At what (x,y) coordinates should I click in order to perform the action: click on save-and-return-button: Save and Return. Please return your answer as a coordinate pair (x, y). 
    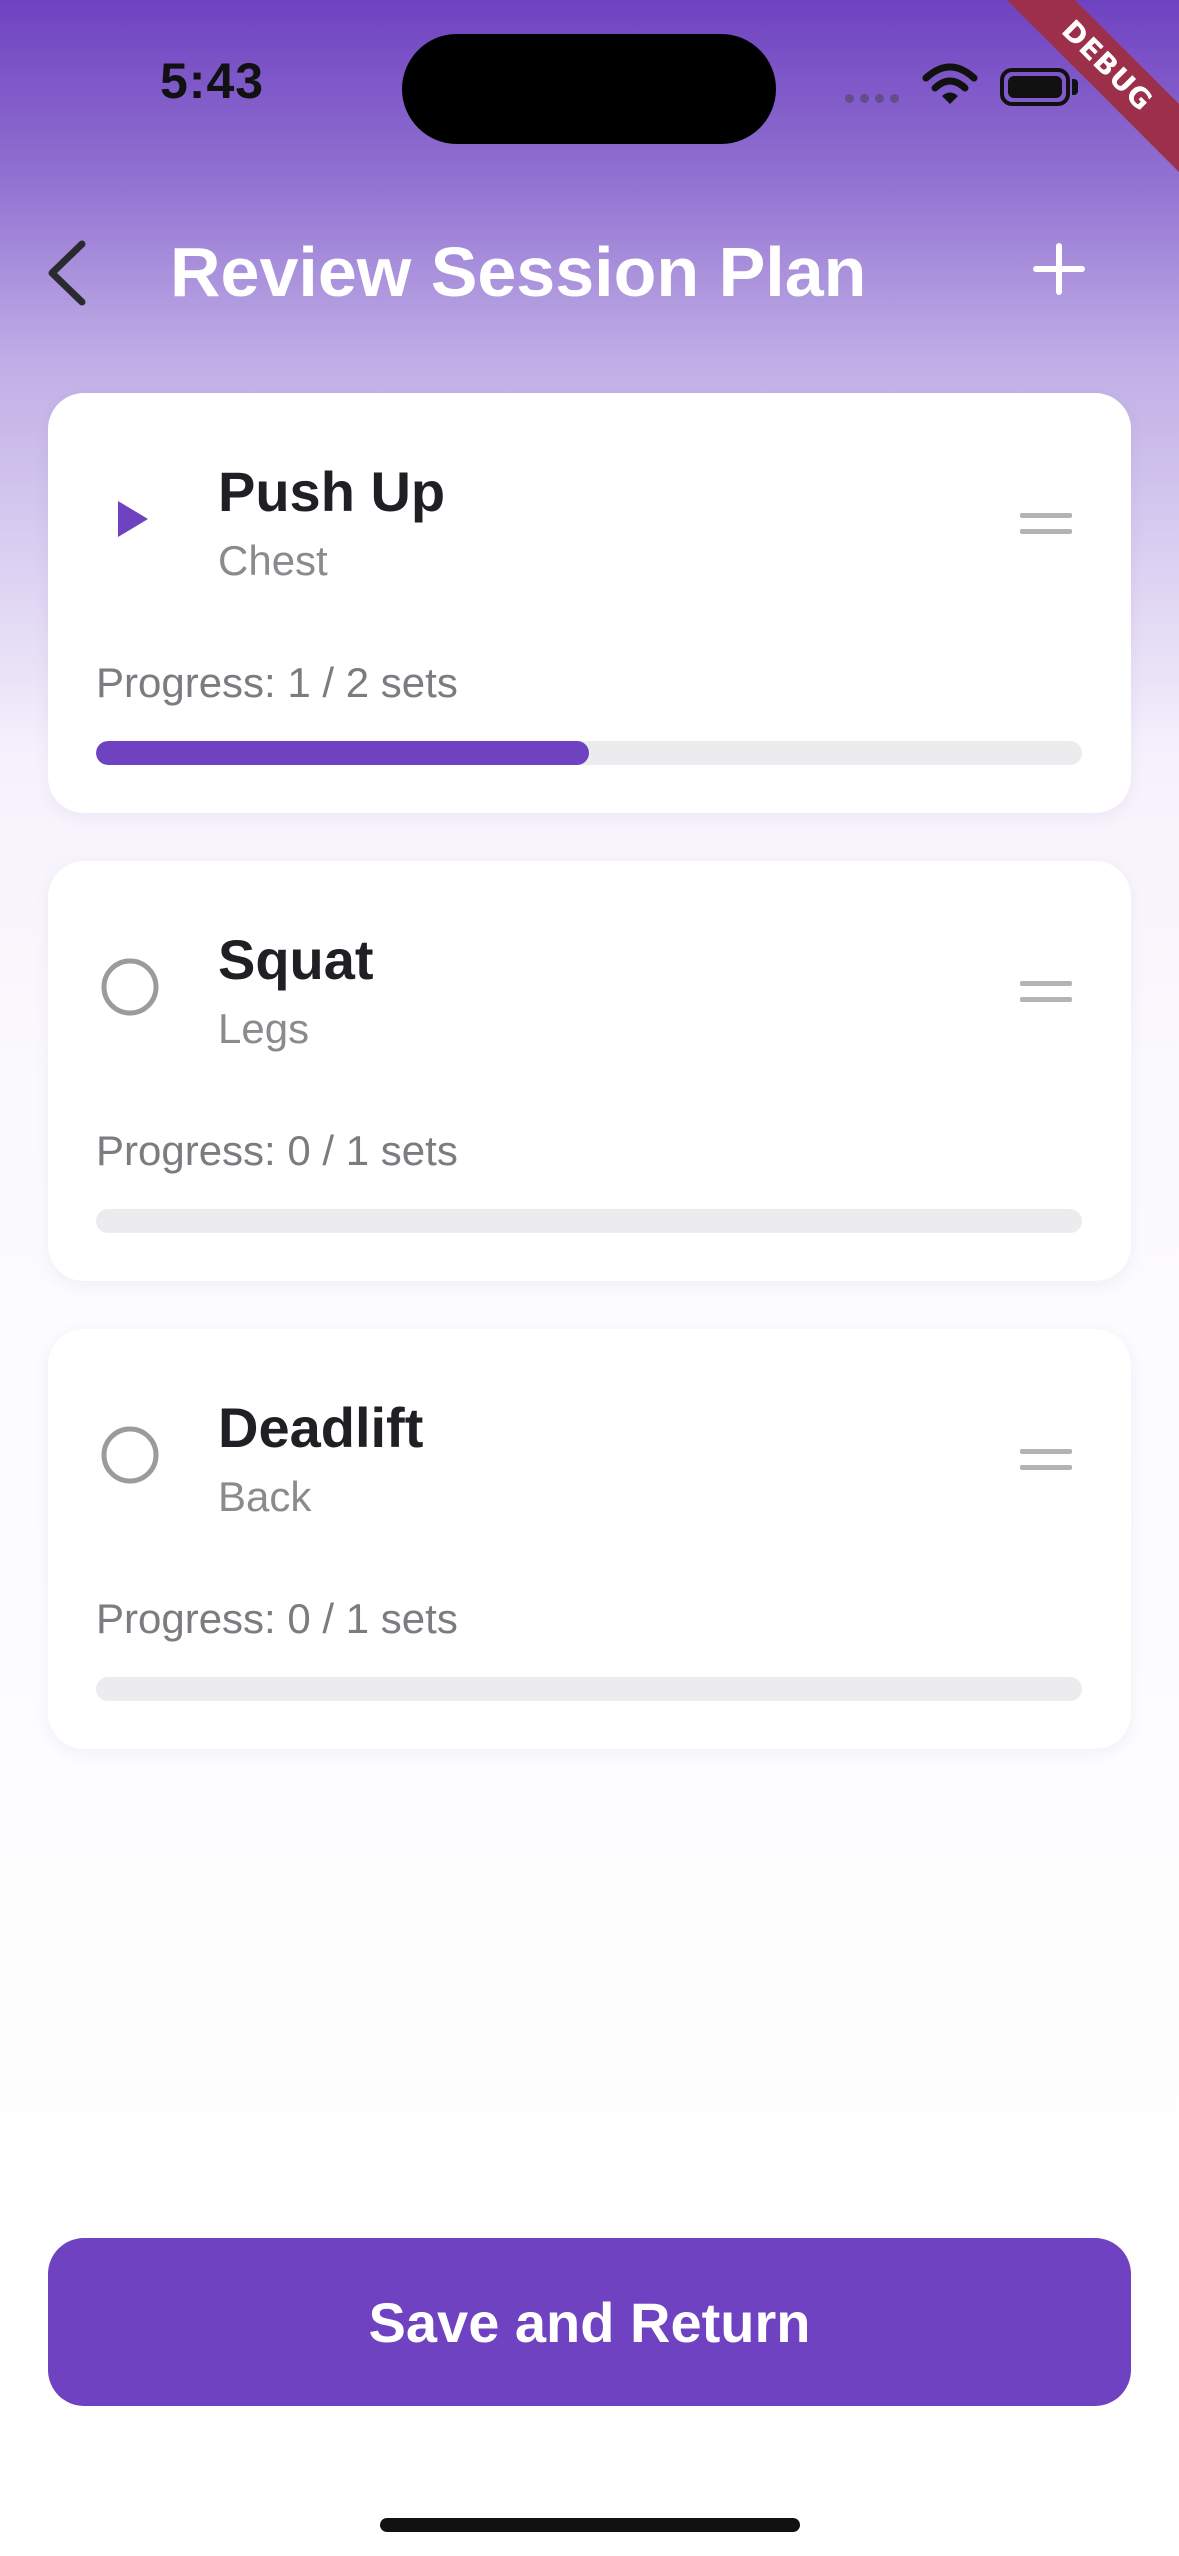
    Looking at the image, I should click on (589, 2322).